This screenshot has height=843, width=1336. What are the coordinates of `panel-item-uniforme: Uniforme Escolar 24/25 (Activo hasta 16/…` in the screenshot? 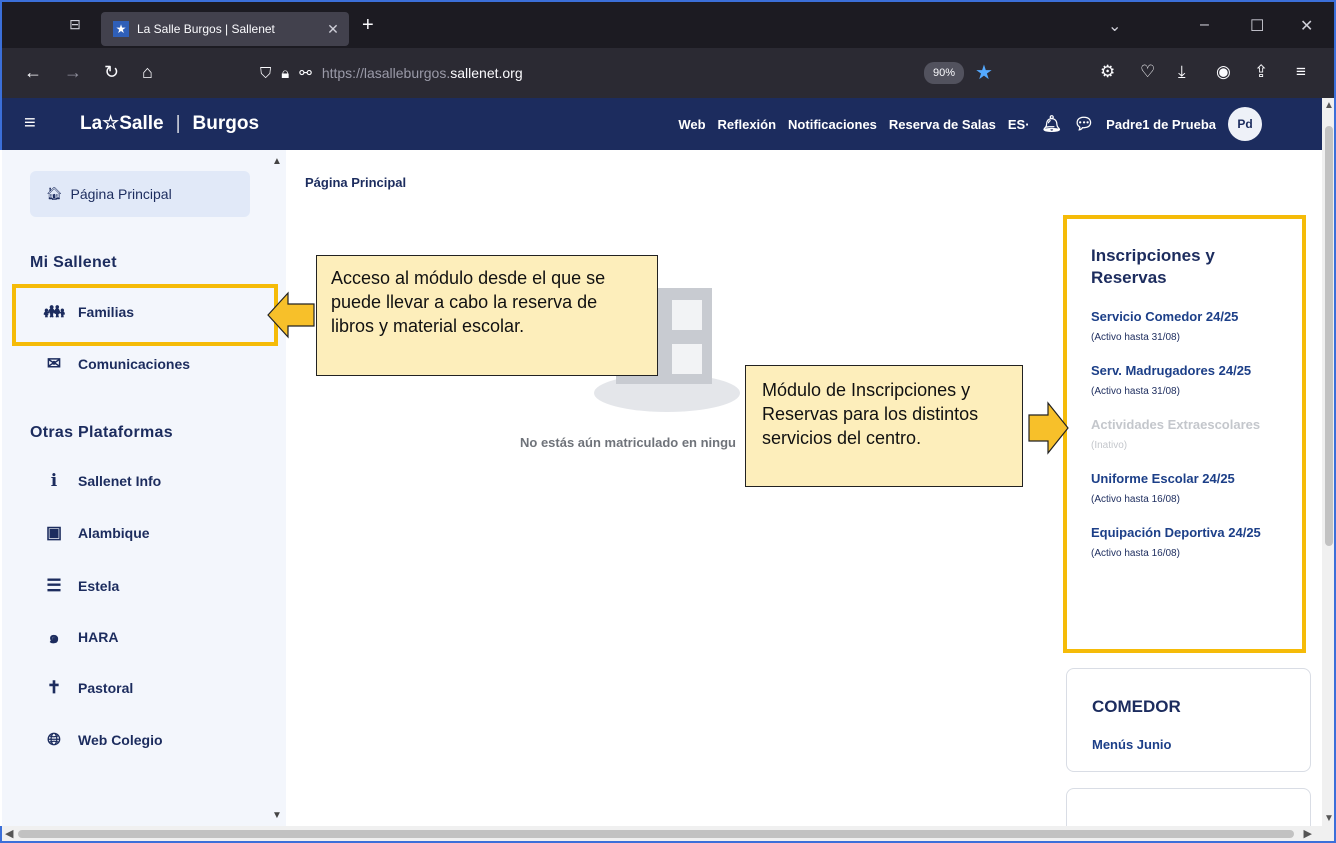 It's located at (1196, 488).